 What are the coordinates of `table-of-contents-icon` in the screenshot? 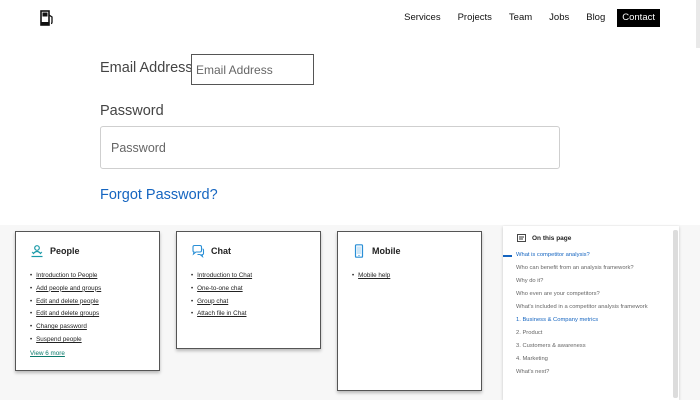 It's located at (521, 238).